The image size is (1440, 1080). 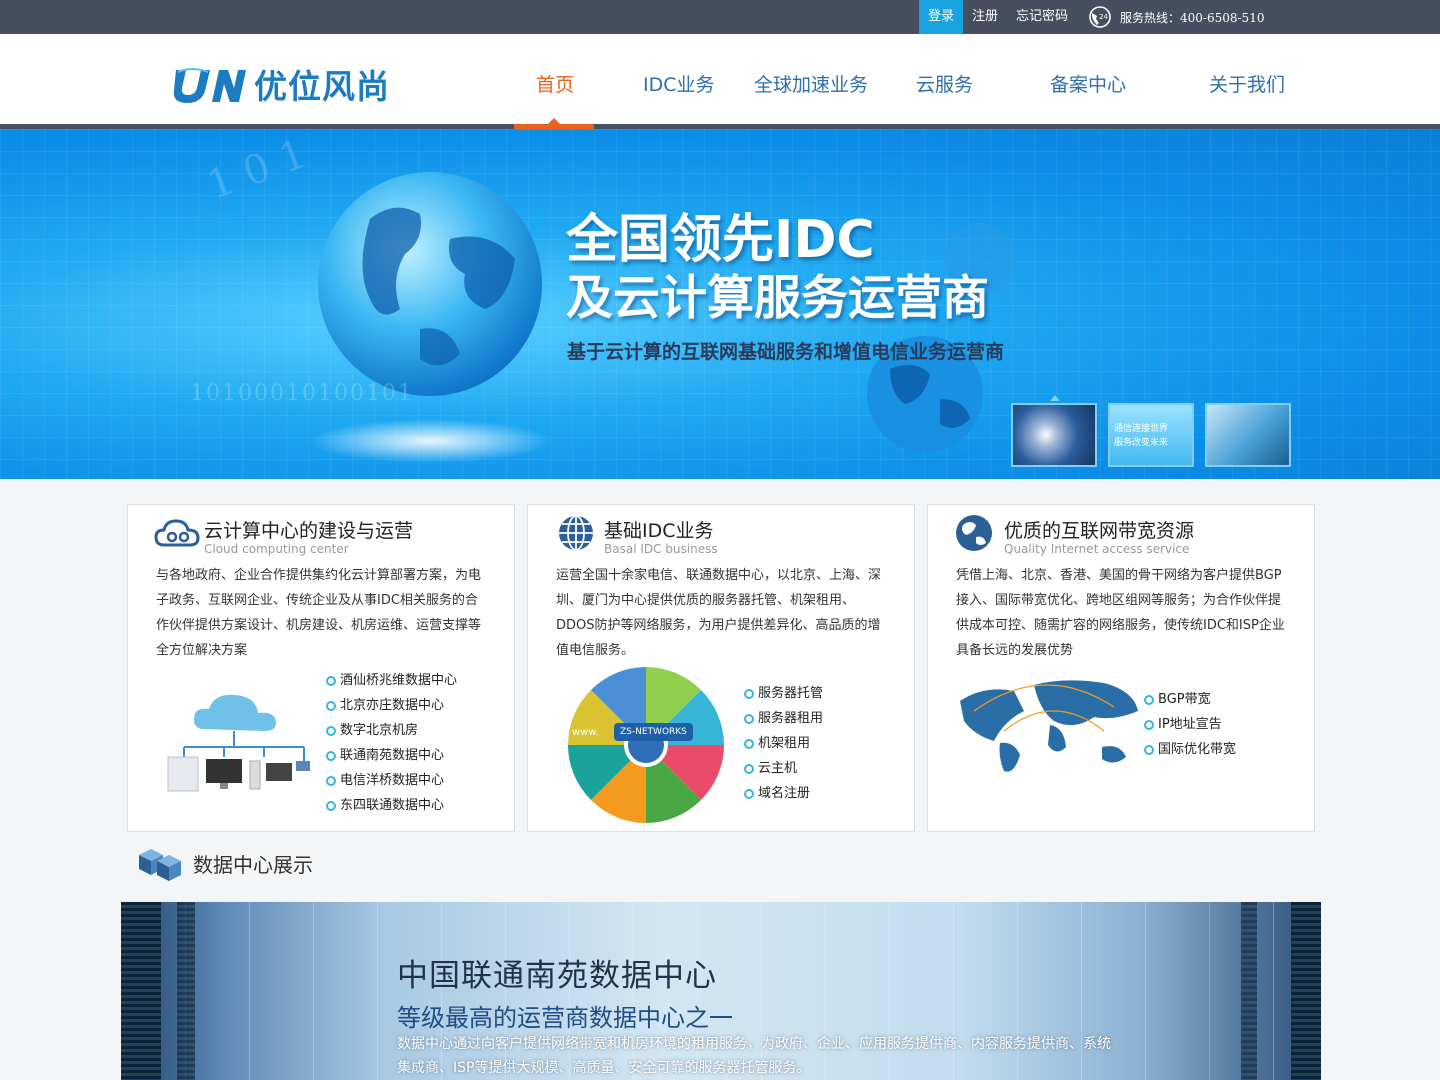 I want to click on list-item: 数字北京机房, so click(x=391, y=730).